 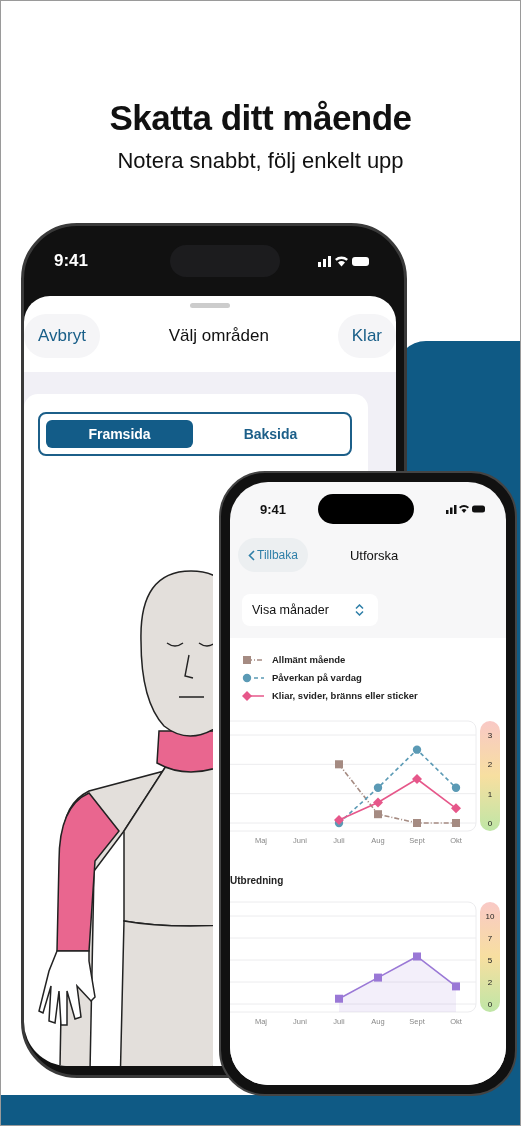 I want to click on axis-tick-label: 1, so click(x=490, y=794).